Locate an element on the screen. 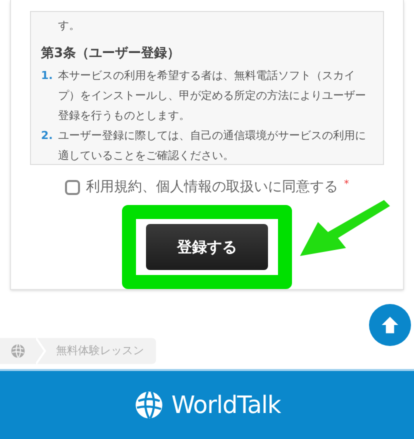 This screenshot has width=414, height=439. up-arrow-icon is located at coordinates (390, 325).